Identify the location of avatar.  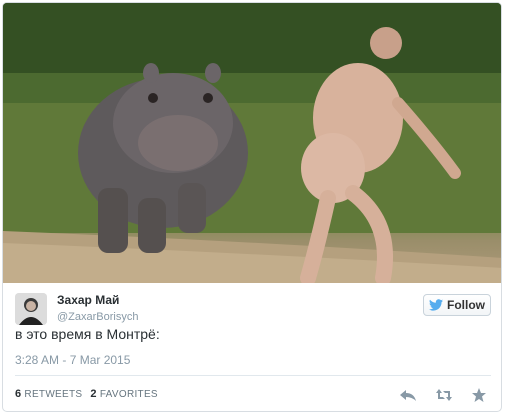
(31, 309).